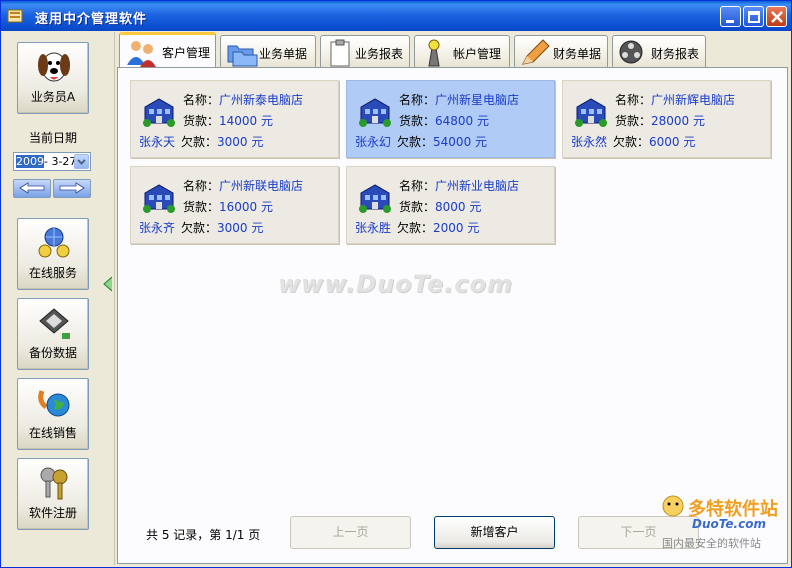 The width and height of the screenshot is (792, 568). What do you see at coordinates (54, 403) in the screenshot?
I see `globe-phone-icon` at bounding box center [54, 403].